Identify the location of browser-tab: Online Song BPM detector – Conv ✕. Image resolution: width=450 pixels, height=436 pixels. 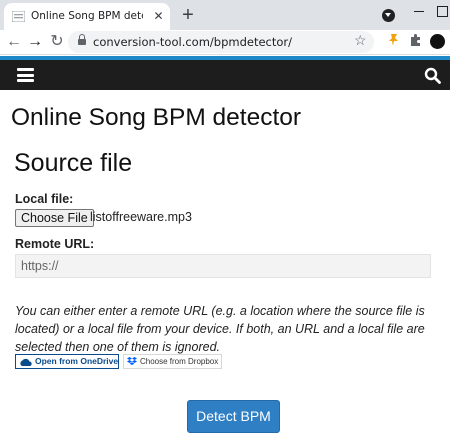
(87, 16).